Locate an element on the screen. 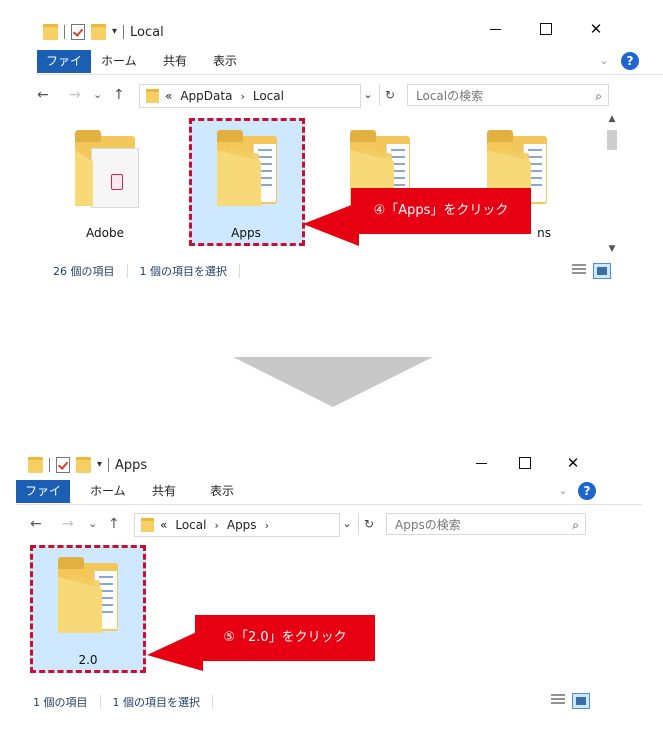  item-count: 26 個の項目 is located at coordinates (84, 271).